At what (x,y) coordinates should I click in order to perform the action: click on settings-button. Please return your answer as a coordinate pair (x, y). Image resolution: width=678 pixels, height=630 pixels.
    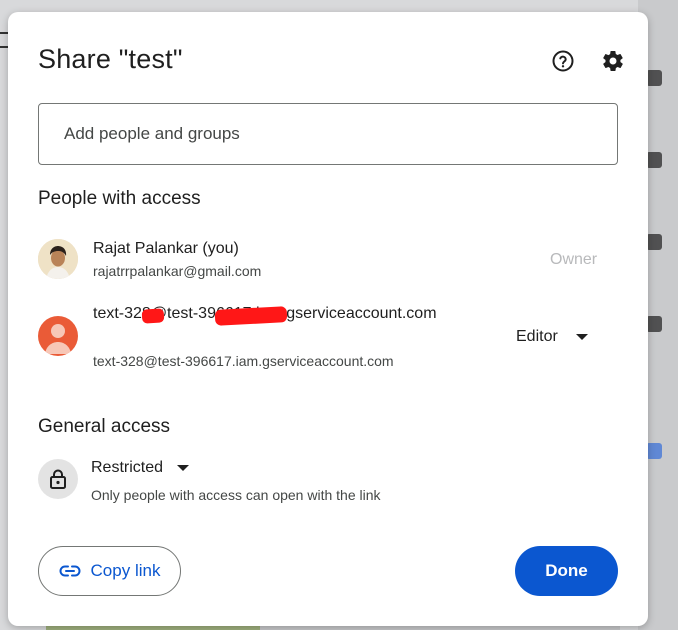
    Looking at the image, I should click on (613, 61).